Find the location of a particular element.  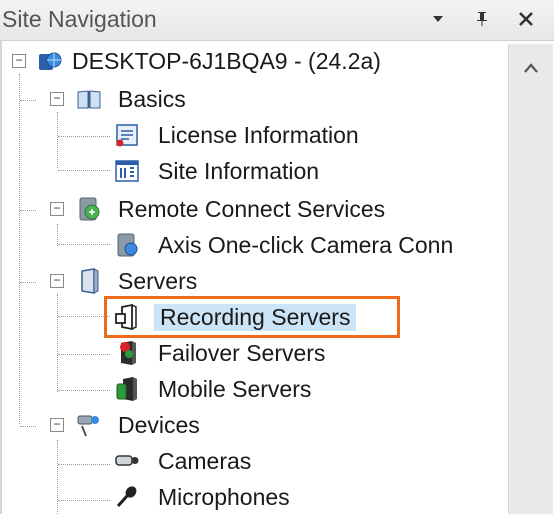

dropdown-button is located at coordinates (438, 18).